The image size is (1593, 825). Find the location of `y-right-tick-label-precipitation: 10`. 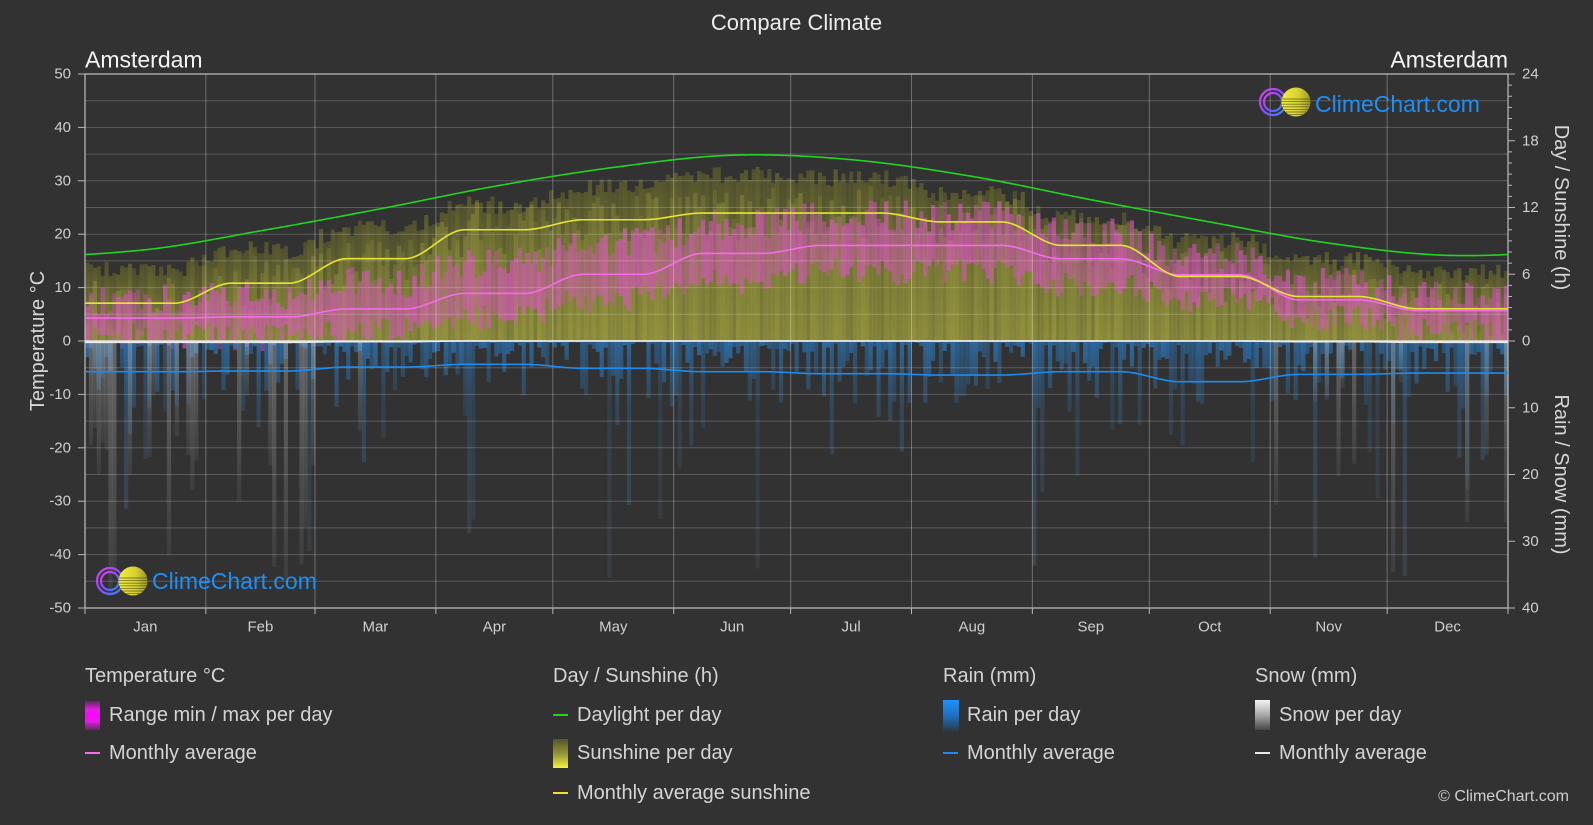

y-right-tick-label-precipitation: 10 is located at coordinates (1530, 407).